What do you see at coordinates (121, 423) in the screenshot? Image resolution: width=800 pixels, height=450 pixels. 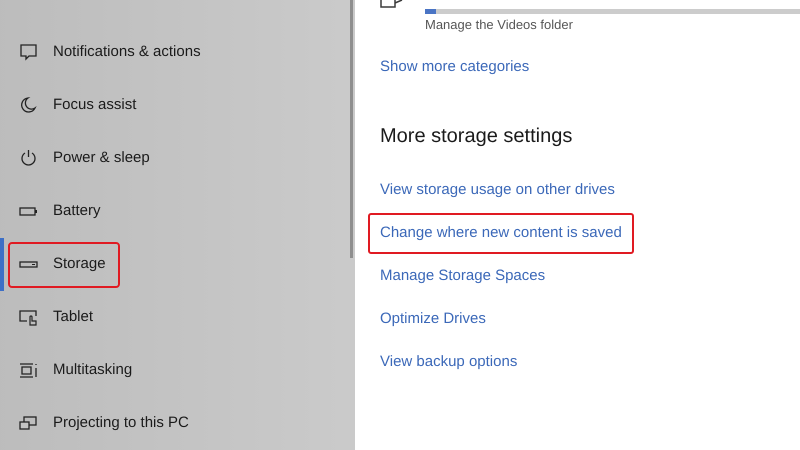 I see `item-label: Projecting to this PC` at bounding box center [121, 423].